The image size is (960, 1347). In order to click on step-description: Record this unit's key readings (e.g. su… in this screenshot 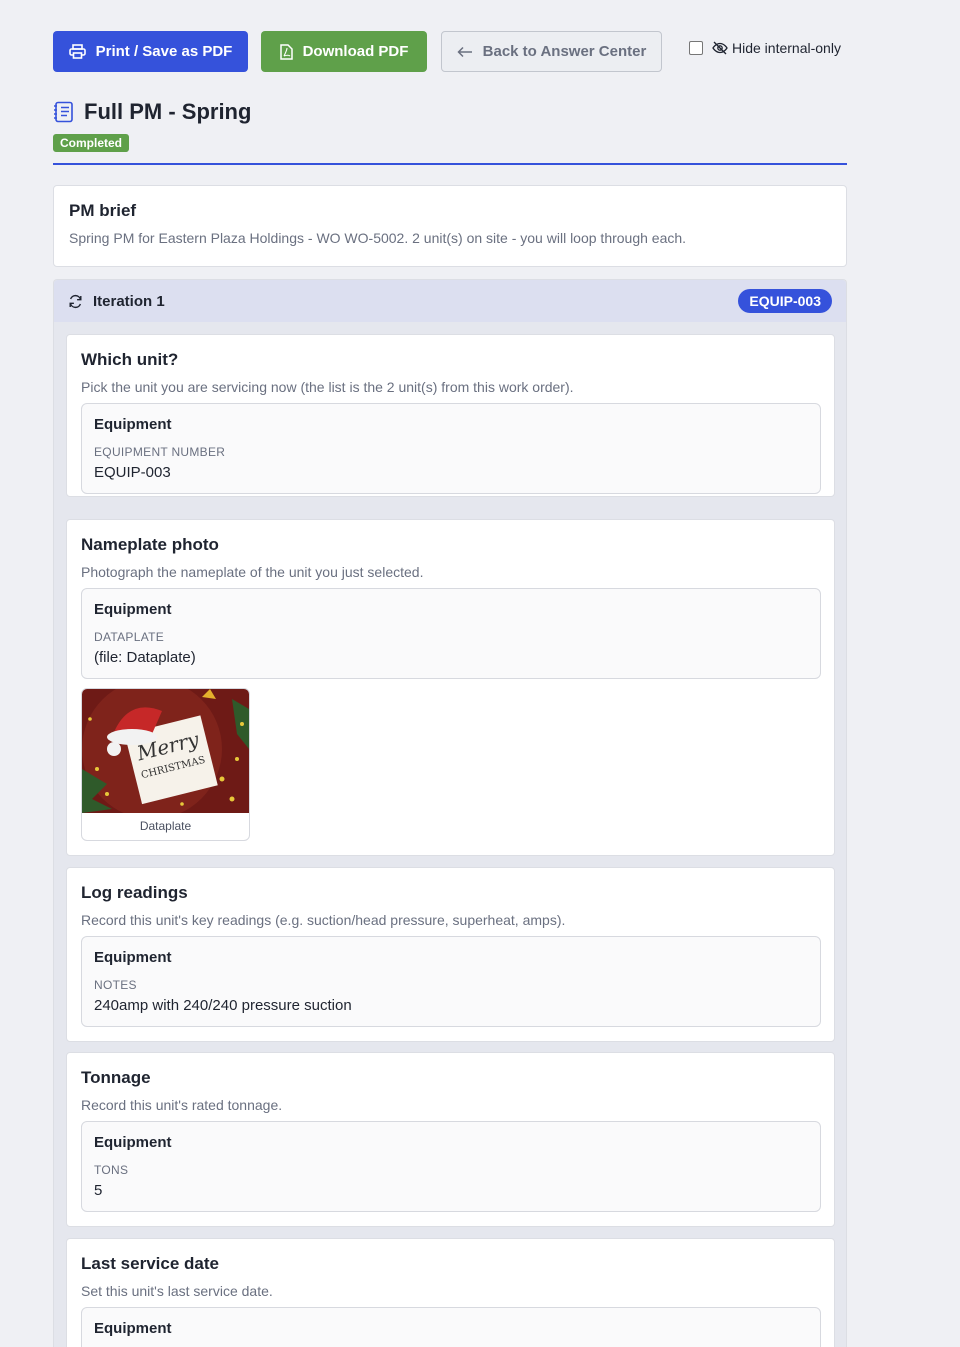, I will do `click(323, 920)`.